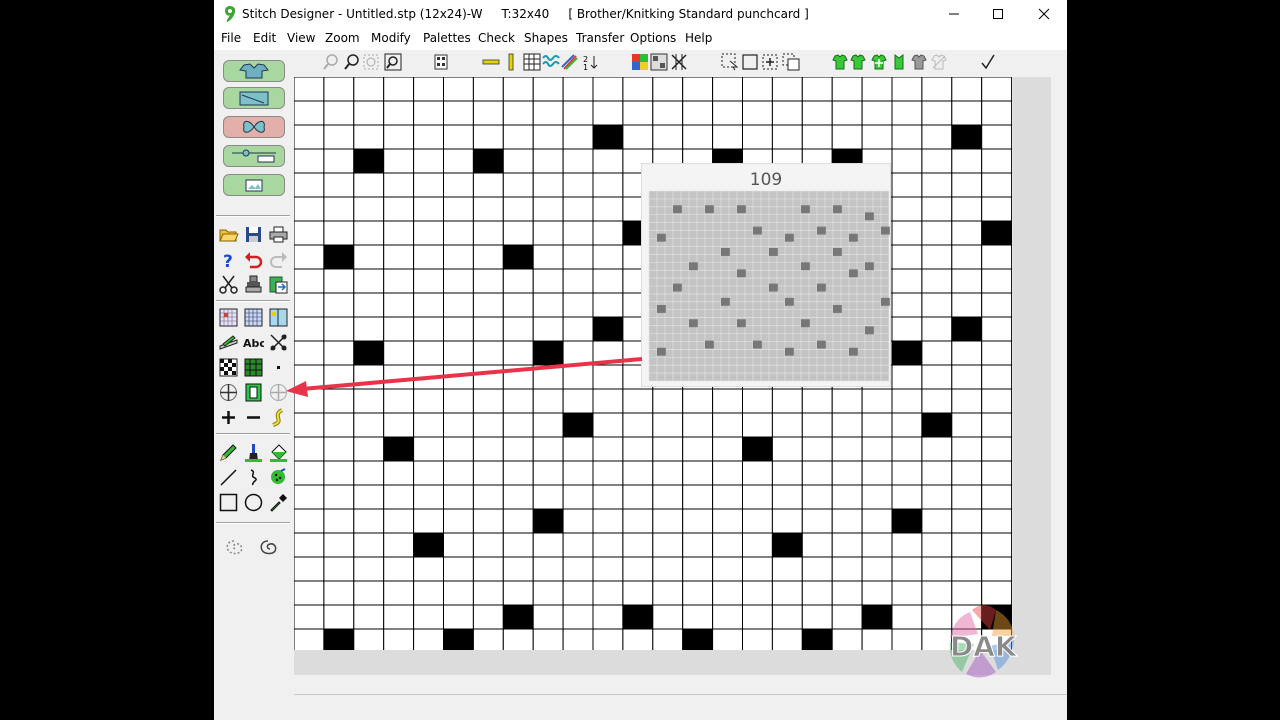 This screenshot has width=1280, height=720. Describe the element at coordinates (278, 284) in the screenshot. I see `paste-icon` at that location.